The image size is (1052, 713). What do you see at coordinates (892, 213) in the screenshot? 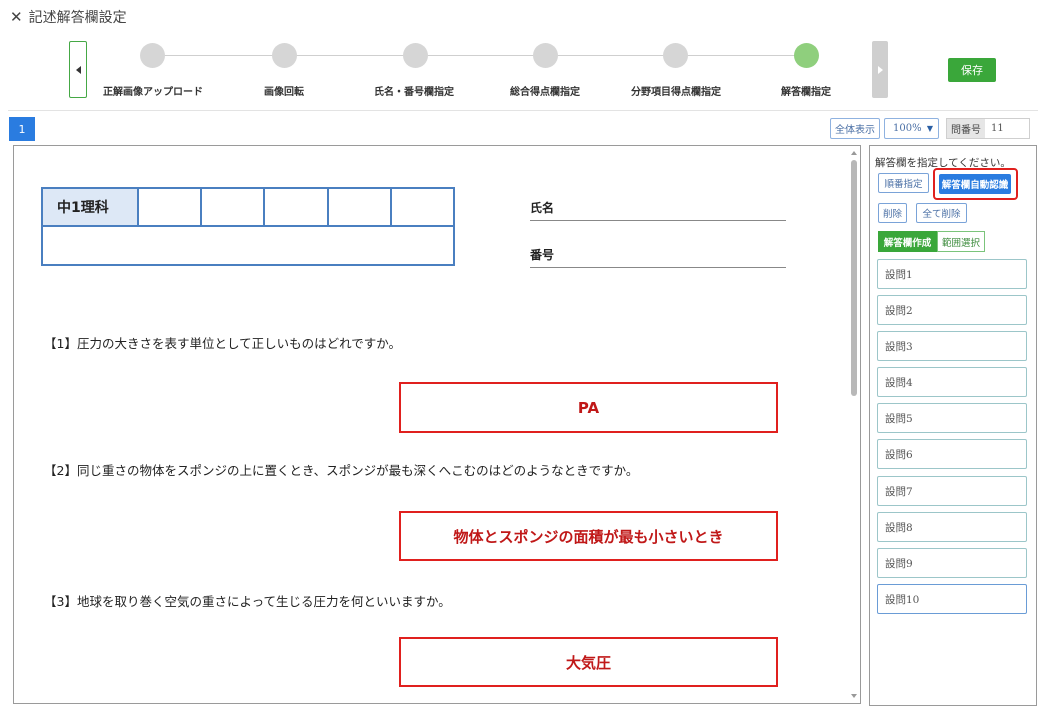
I see `delete-button: 削除` at bounding box center [892, 213].